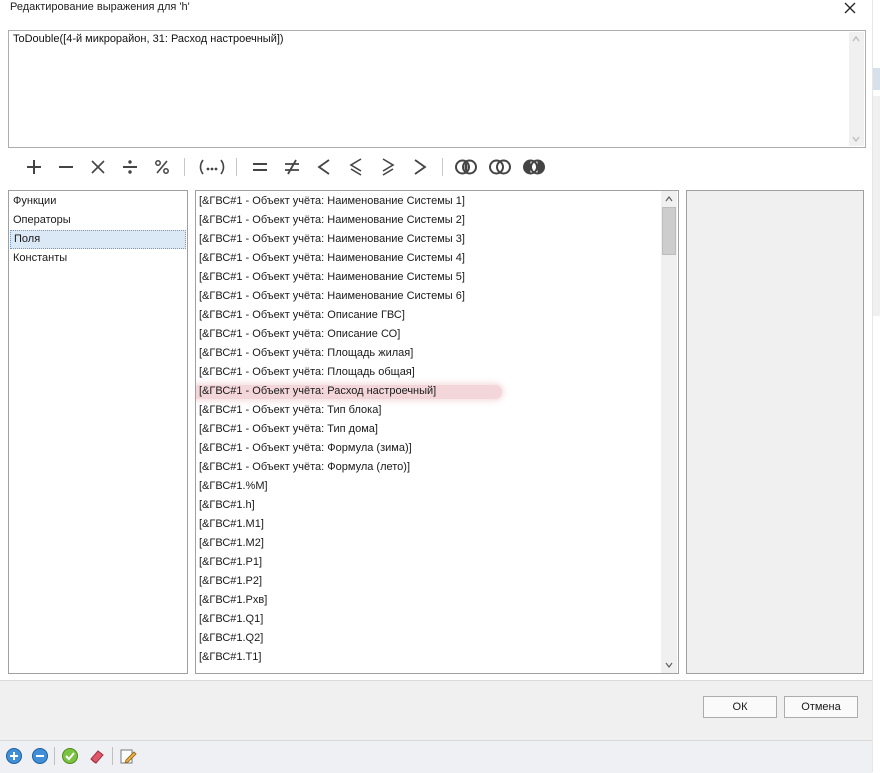 The image size is (880, 773). Describe the element at coordinates (302, 315) in the screenshot. I see `list-item: [&ГВС#1 - Объект учёта: Описание ГВС]` at that location.